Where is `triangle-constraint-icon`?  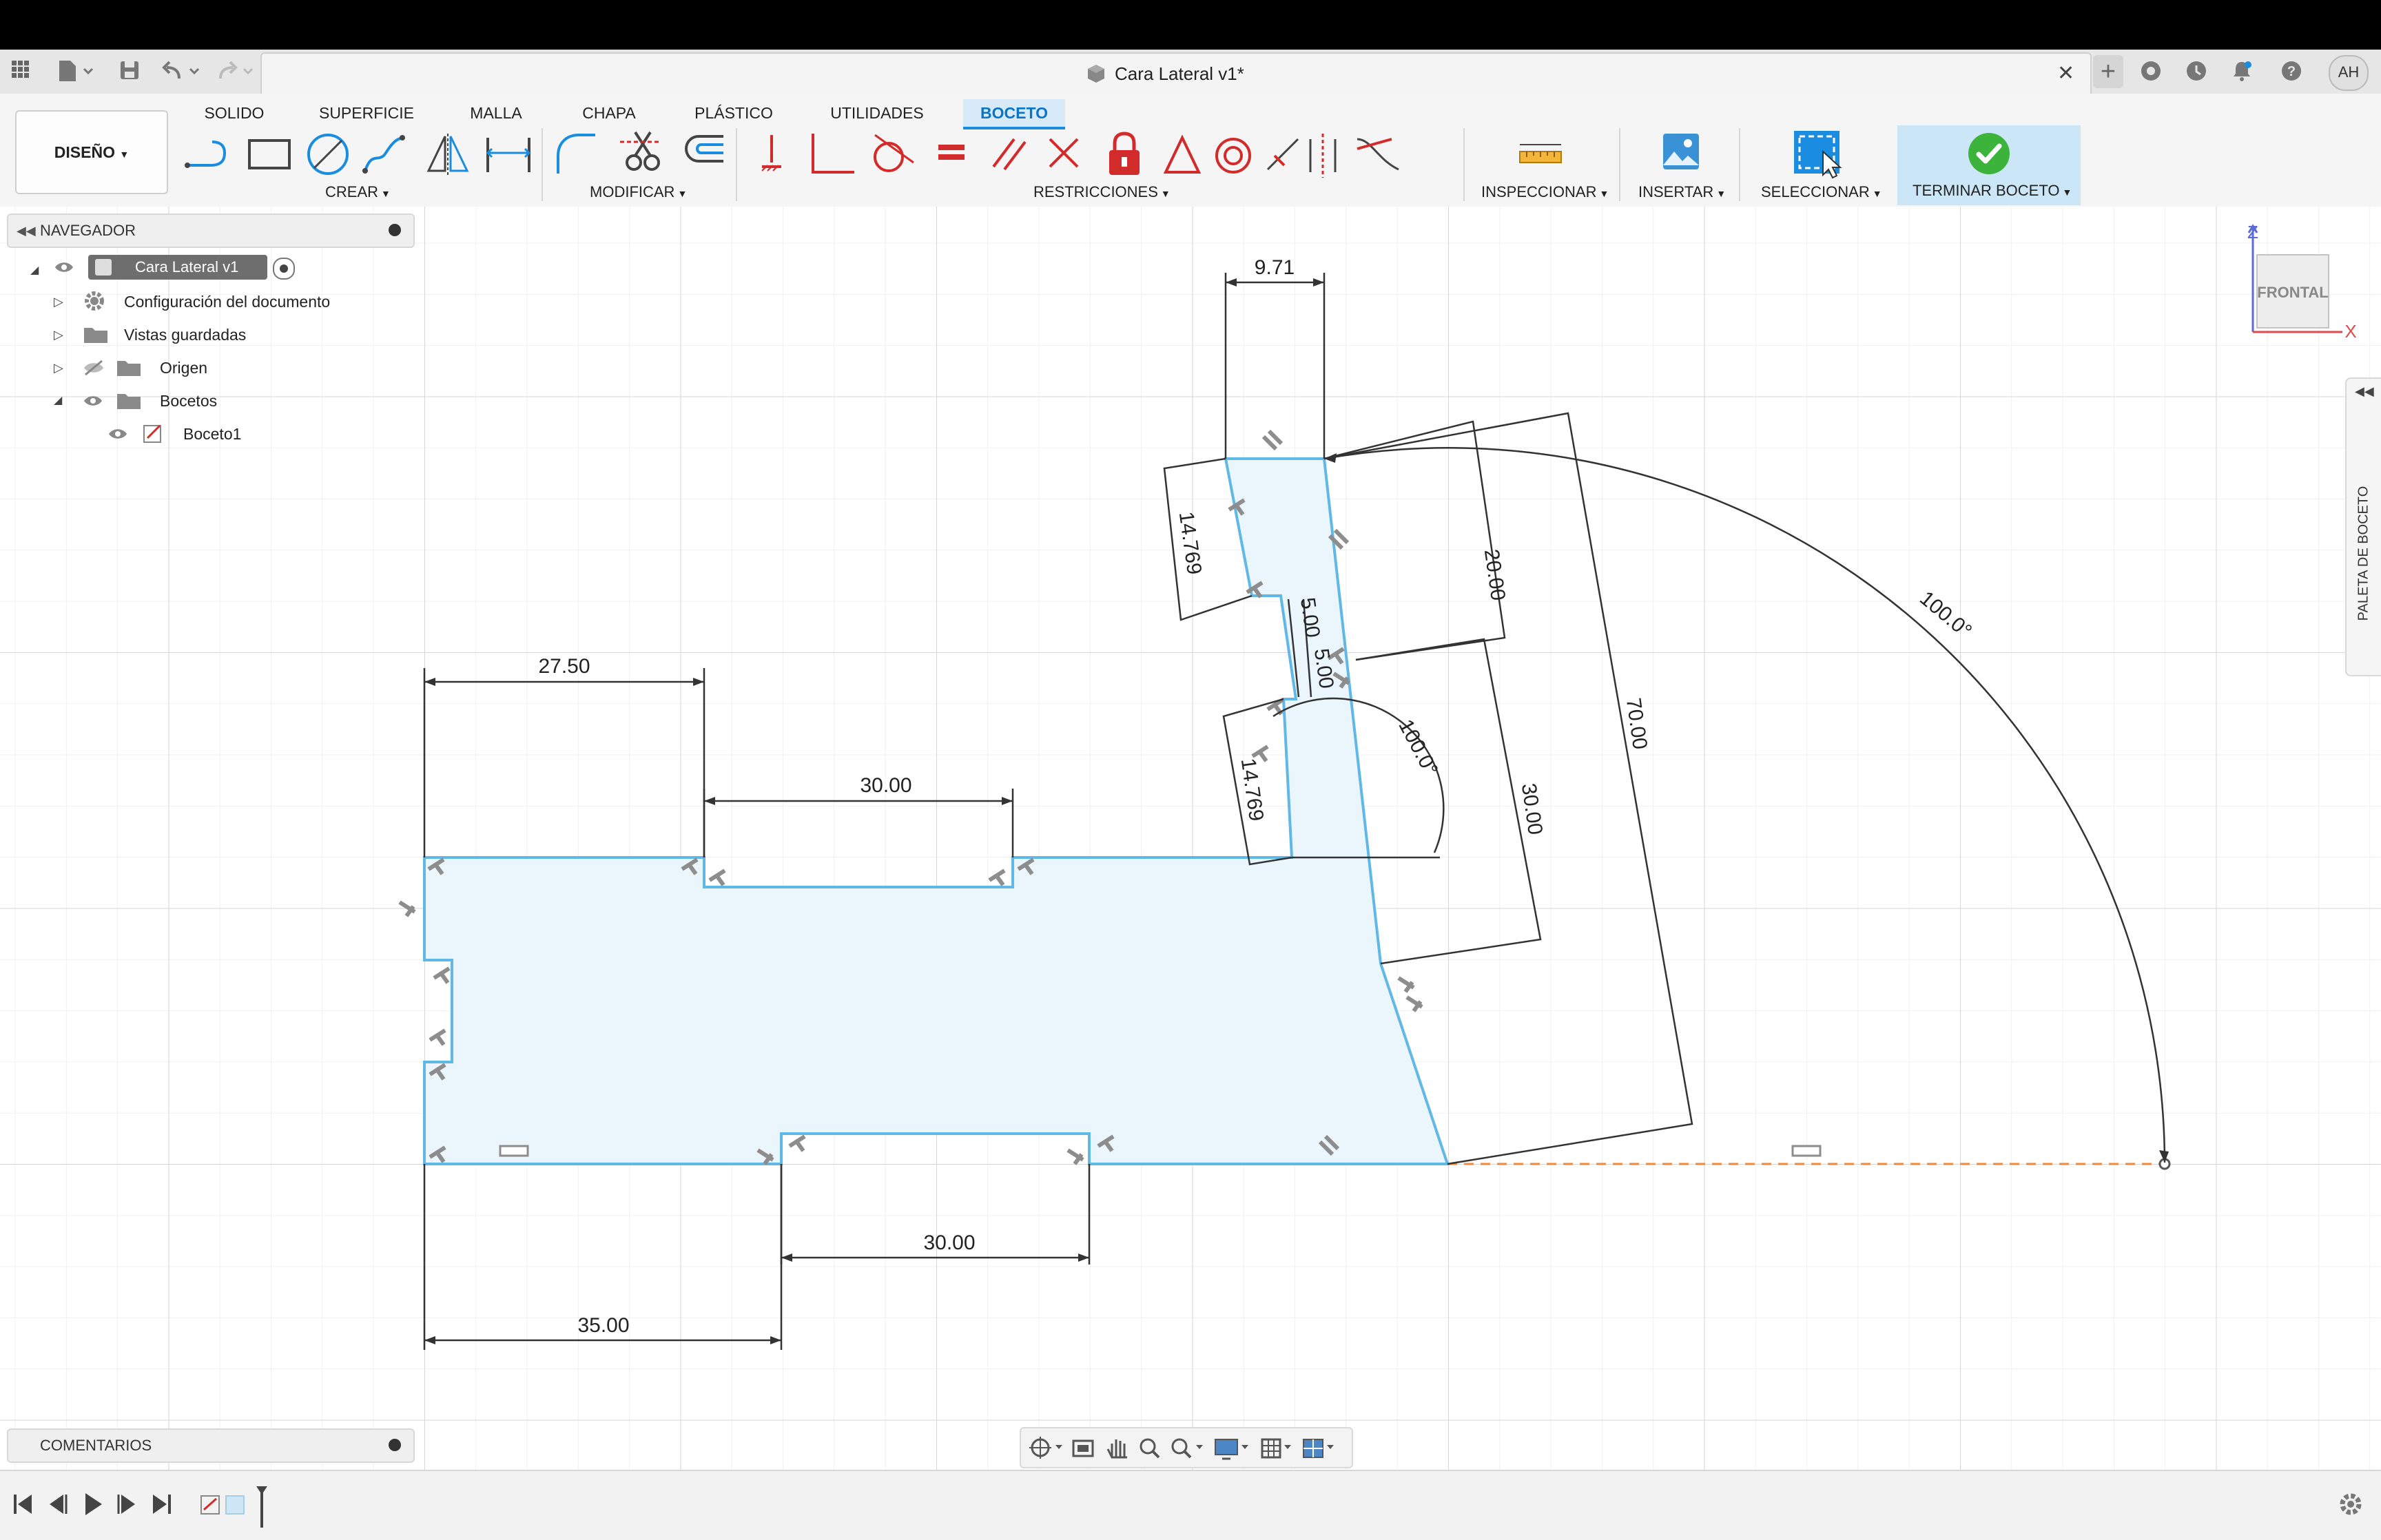 triangle-constraint-icon is located at coordinates (1183, 154).